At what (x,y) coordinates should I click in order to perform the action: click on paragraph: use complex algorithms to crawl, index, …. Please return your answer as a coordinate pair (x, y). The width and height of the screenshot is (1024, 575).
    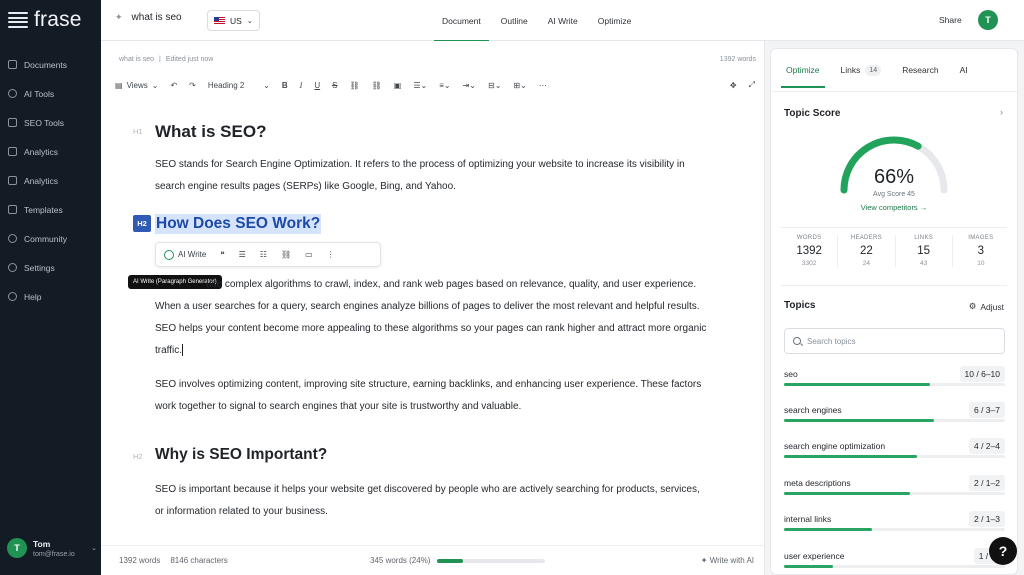
    Looking at the image, I should click on (432, 318).